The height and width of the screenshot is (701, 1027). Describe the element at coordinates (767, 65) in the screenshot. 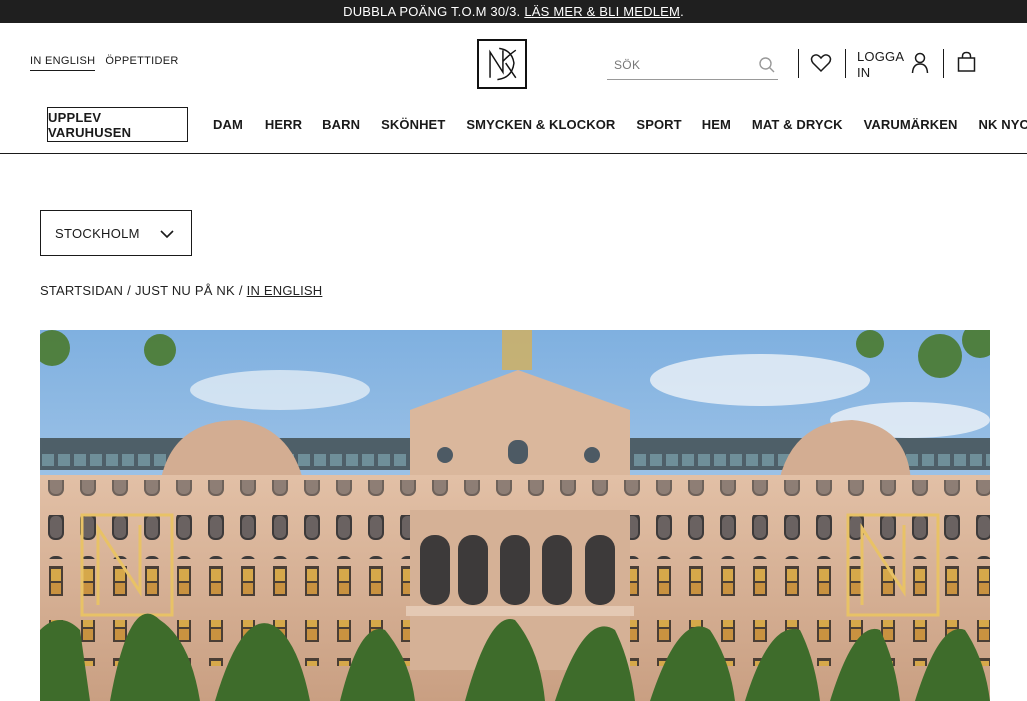

I see `search-icon` at that location.